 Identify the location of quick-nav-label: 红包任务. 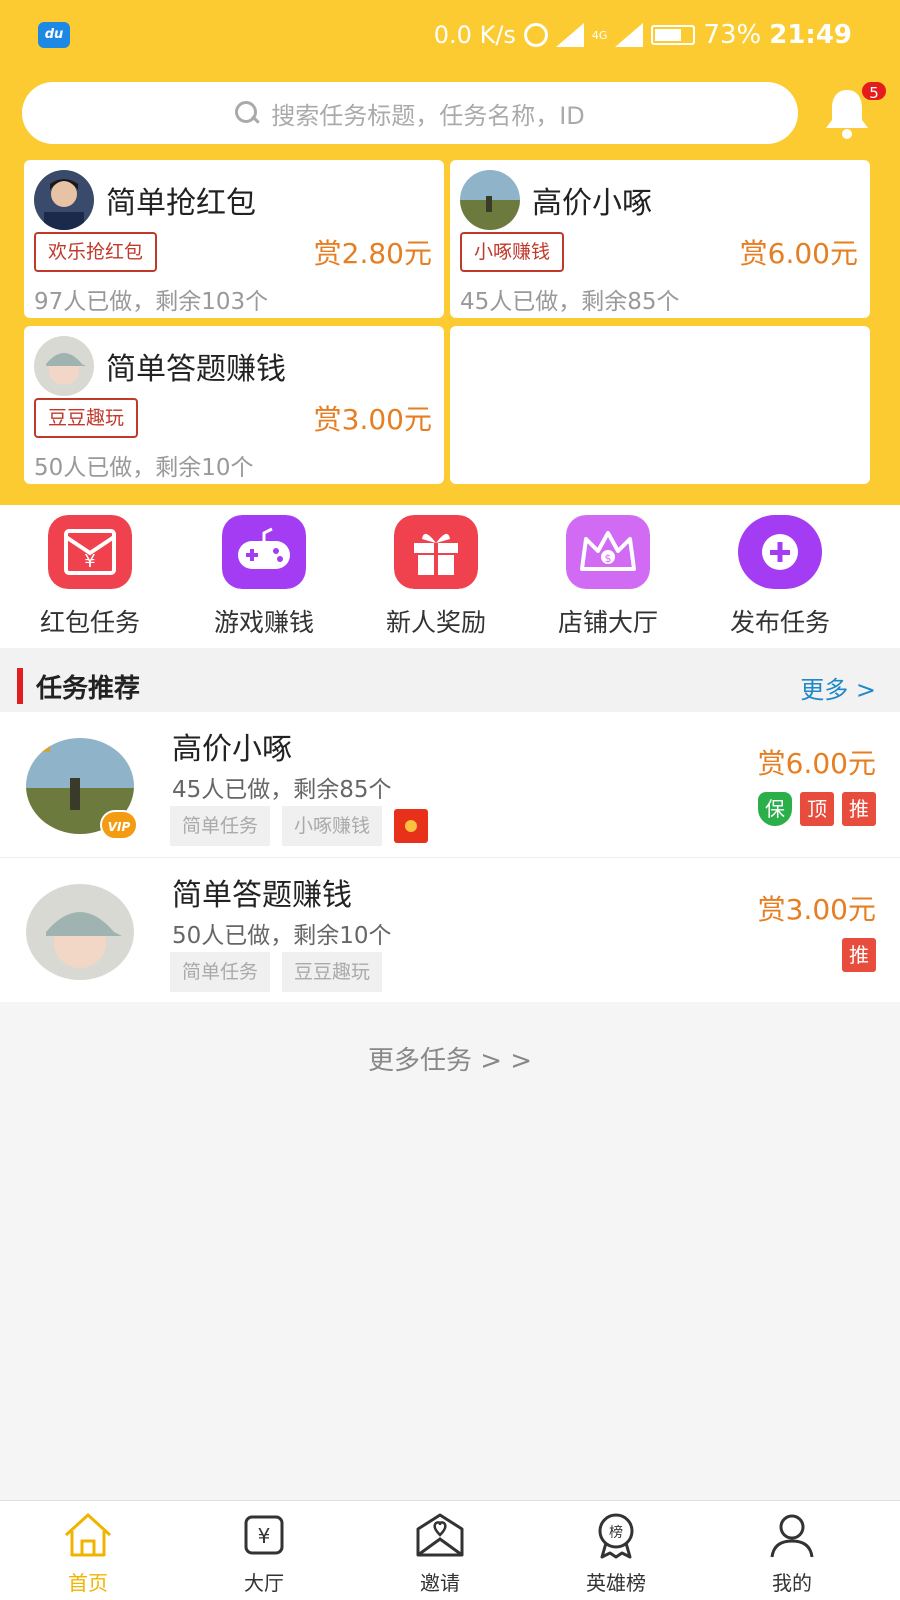
(89, 622).